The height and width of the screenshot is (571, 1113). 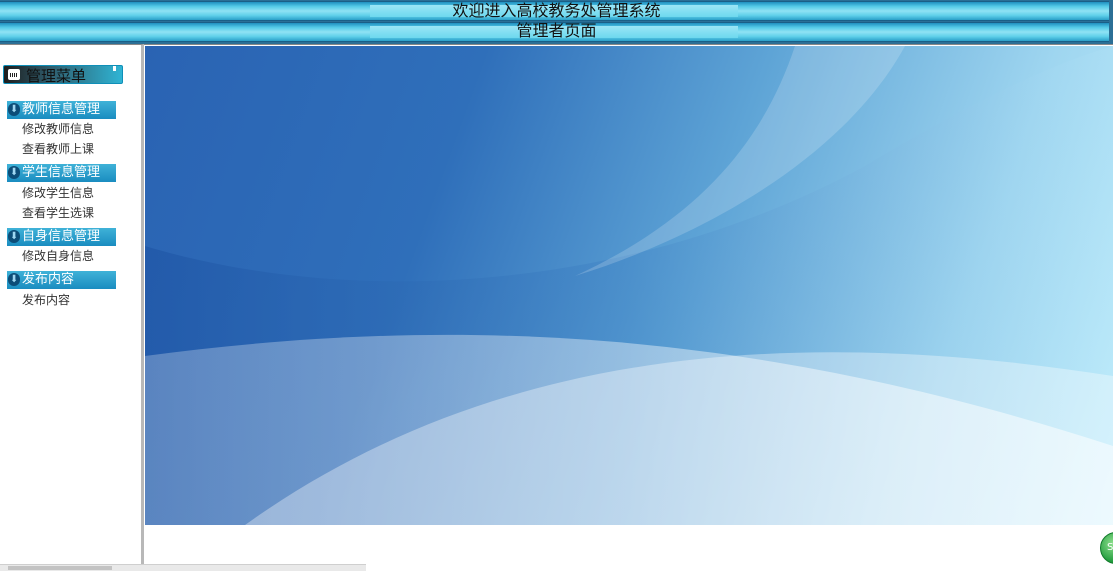 What do you see at coordinates (58, 256) in the screenshot?
I see `menu-item-edit-self: 修改自身信息` at bounding box center [58, 256].